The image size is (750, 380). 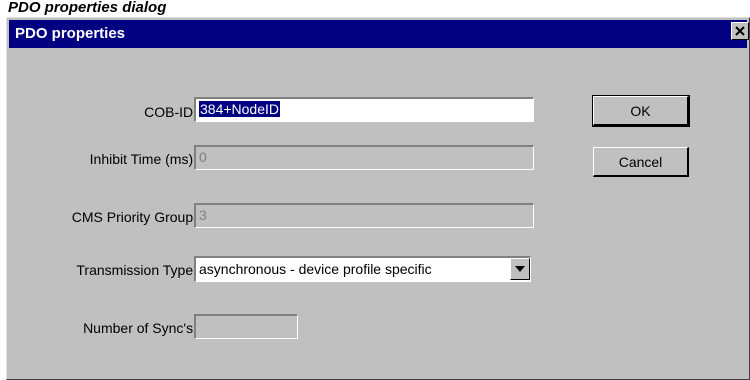 What do you see at coordinates (134, 217) in the screenshot?
I see `cms-priority-label: CMS Priority Group:` at bounding box center [134, 217].